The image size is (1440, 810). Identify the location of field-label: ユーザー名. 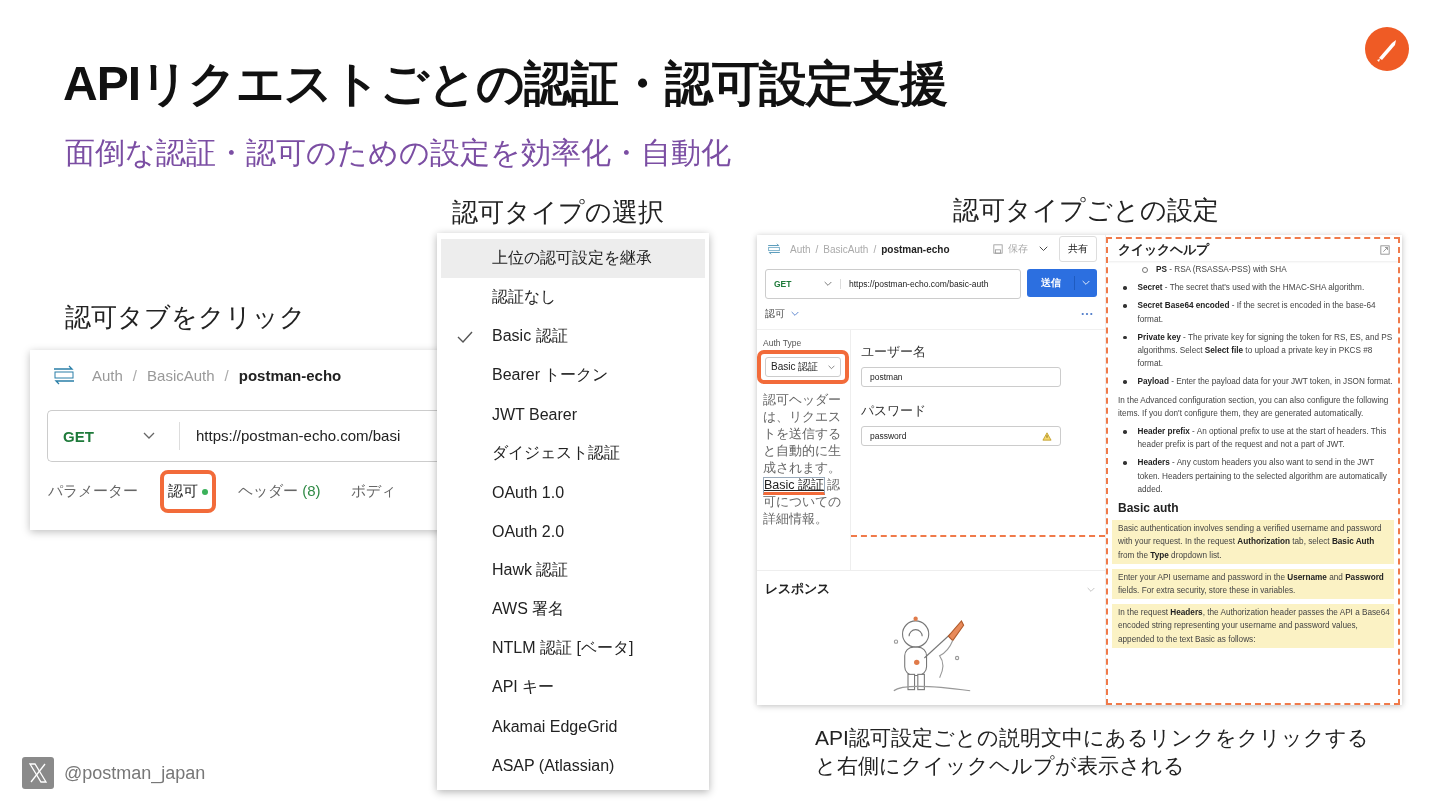
(894, 352).